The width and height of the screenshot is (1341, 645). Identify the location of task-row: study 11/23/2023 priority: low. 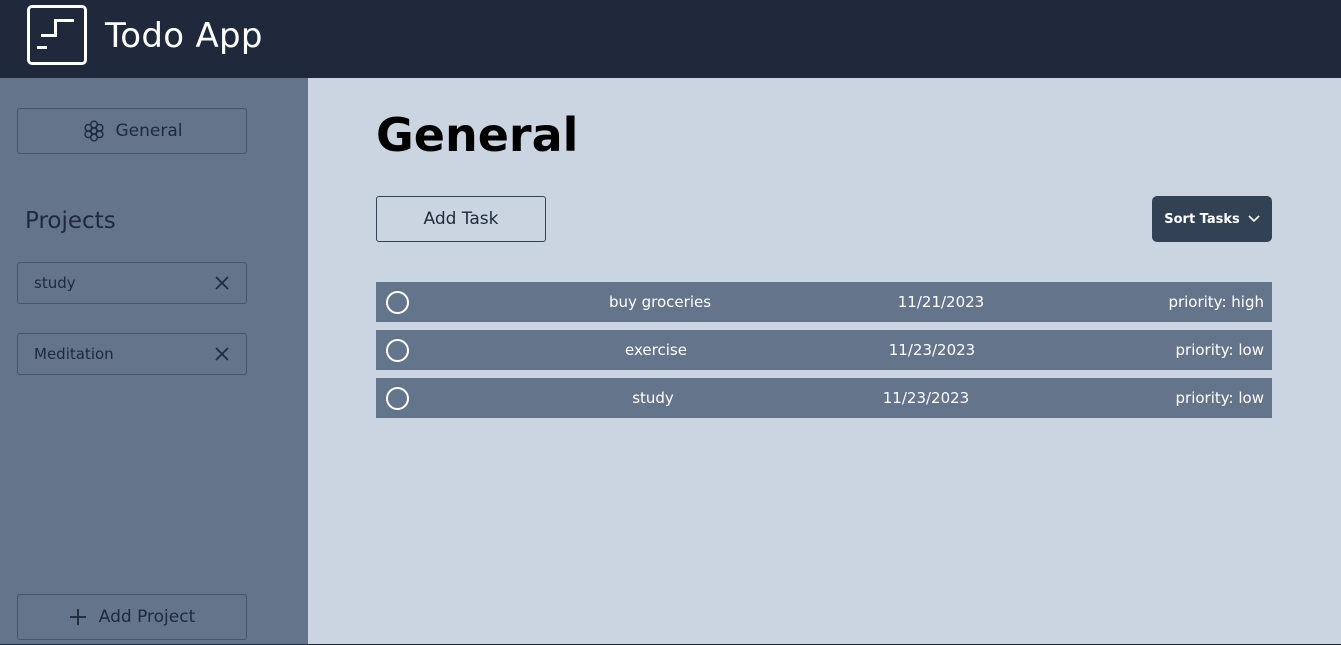
(824, 398).